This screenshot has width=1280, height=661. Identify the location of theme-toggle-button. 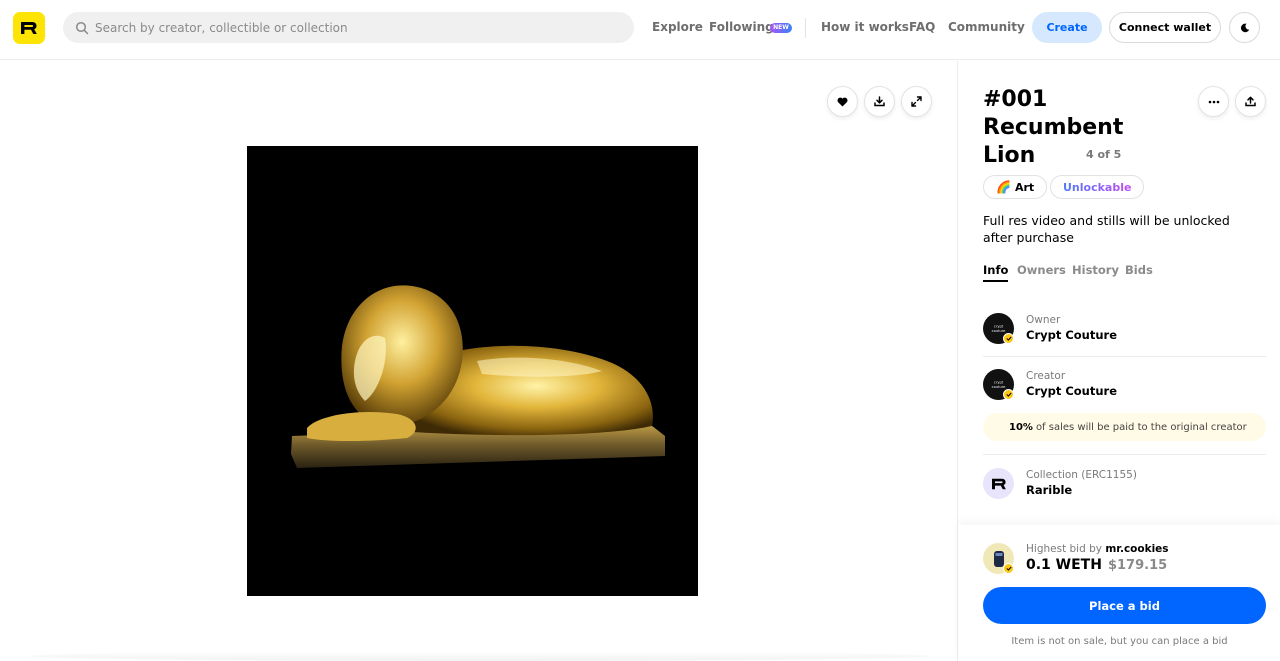
(1244, 27).